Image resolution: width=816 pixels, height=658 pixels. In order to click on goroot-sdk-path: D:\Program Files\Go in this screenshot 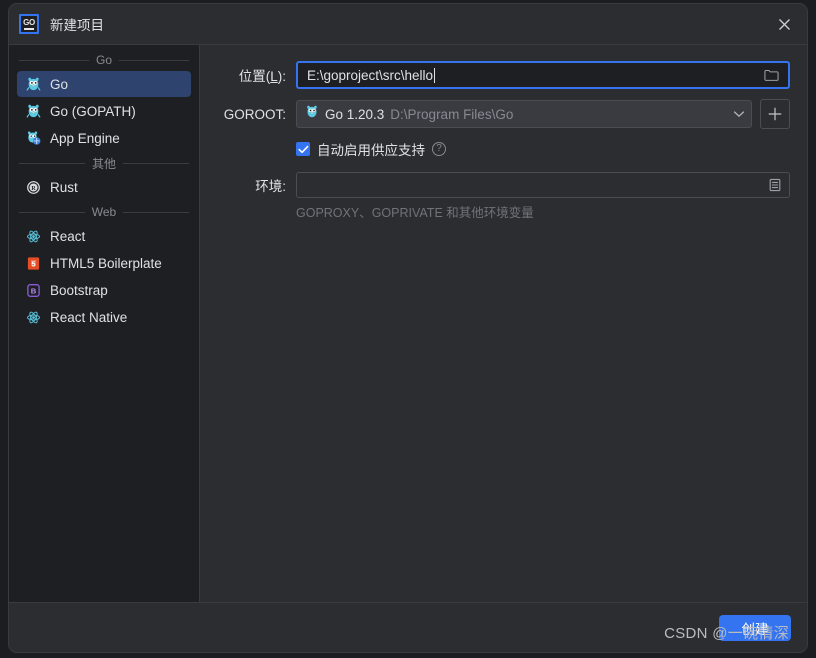, I will do `click(452, 114)`.